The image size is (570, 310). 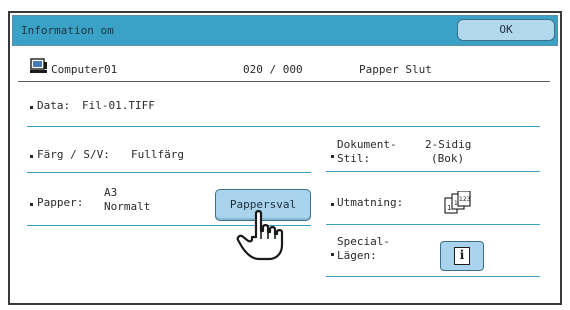 I want to click on special-modes-info-button: i, so click(x=462, y=256).